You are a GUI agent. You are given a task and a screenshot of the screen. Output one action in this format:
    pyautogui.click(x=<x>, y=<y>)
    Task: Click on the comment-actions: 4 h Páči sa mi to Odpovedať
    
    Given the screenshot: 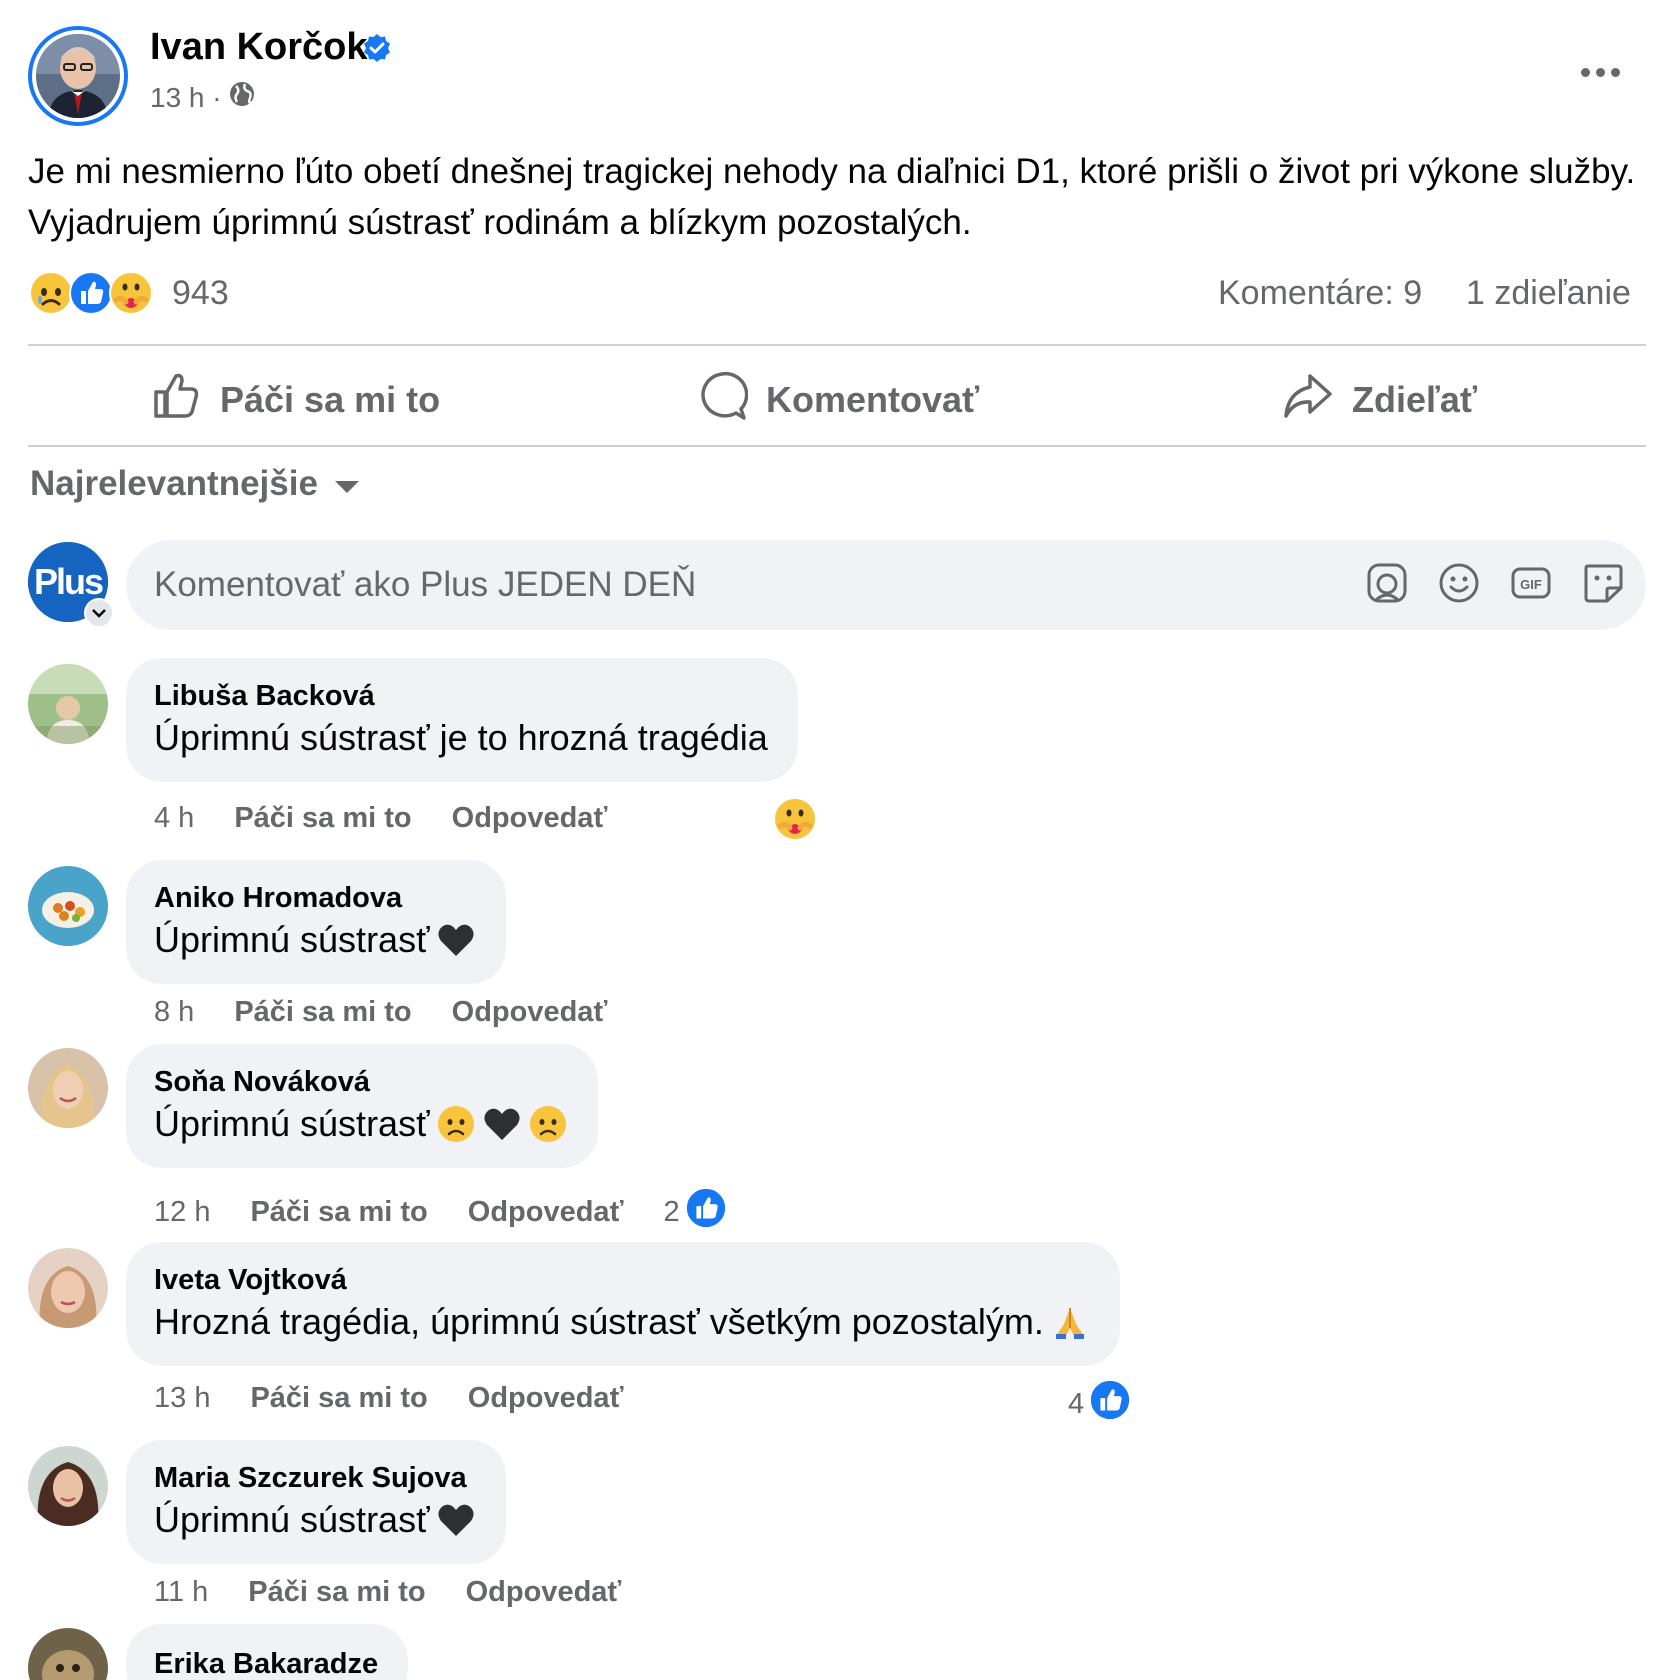 What is the action you would take?
    pyautogui.click(x=380, y=818)
    